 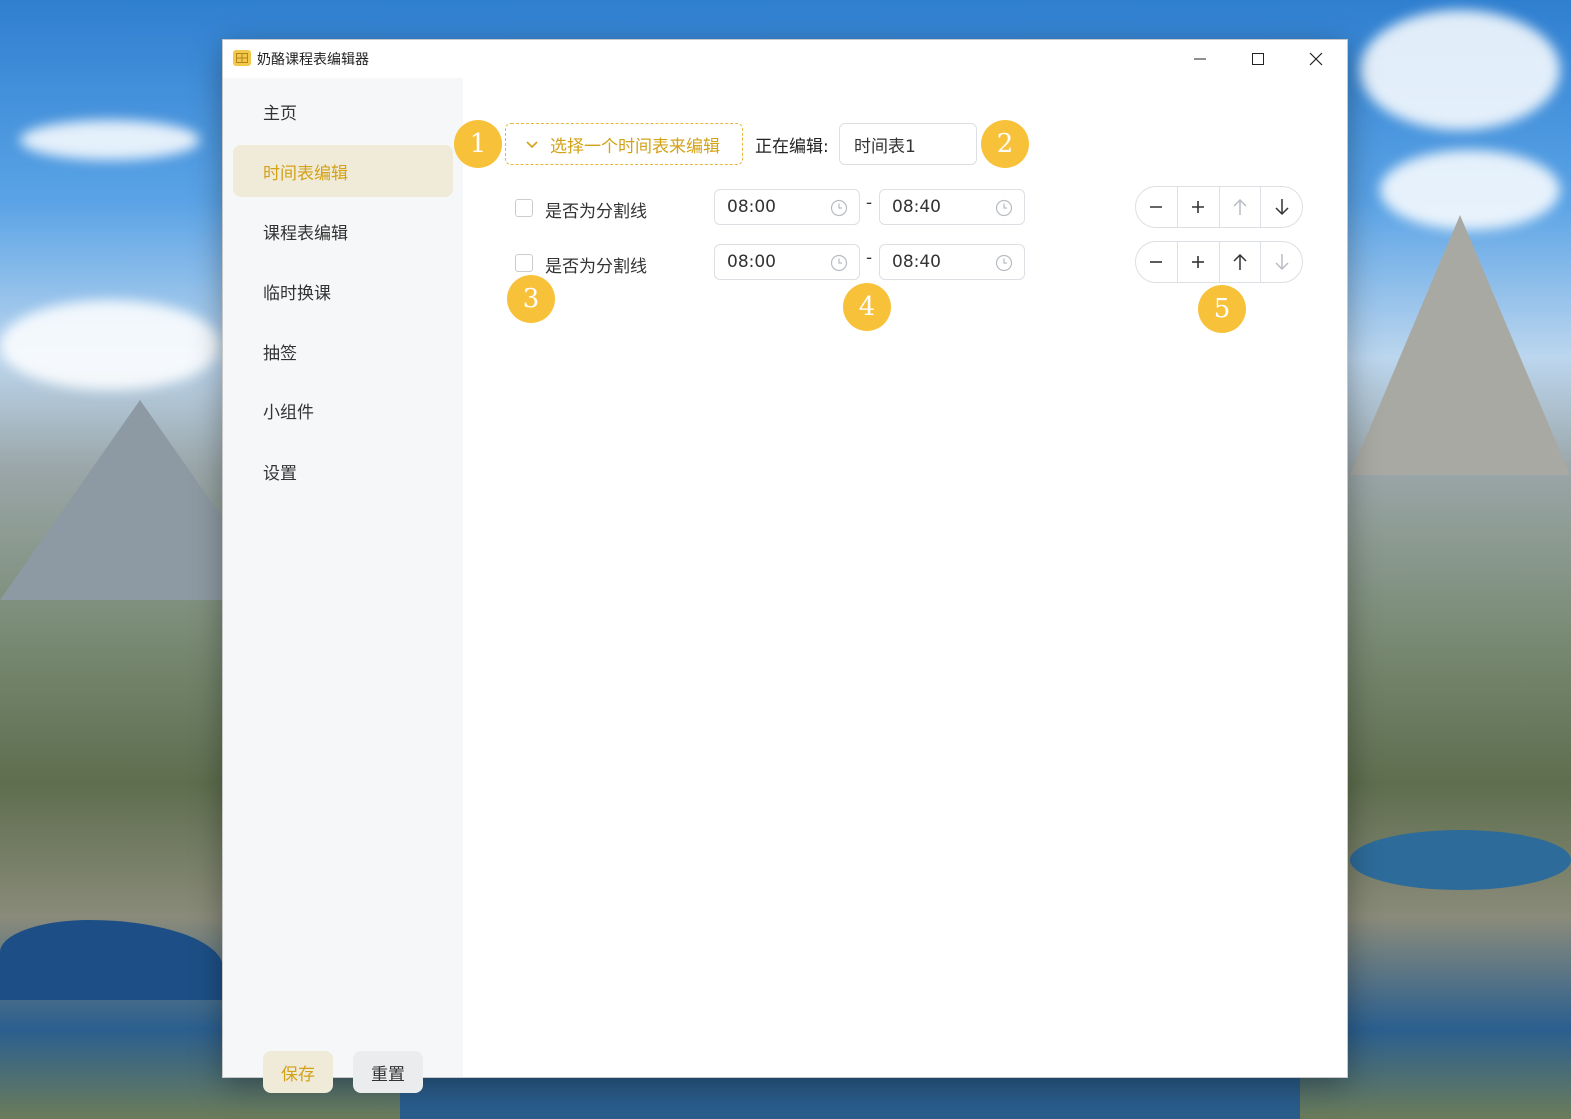 I want to click on sidebar-item-label: 时间表编辑, so click(x=305, y=173).